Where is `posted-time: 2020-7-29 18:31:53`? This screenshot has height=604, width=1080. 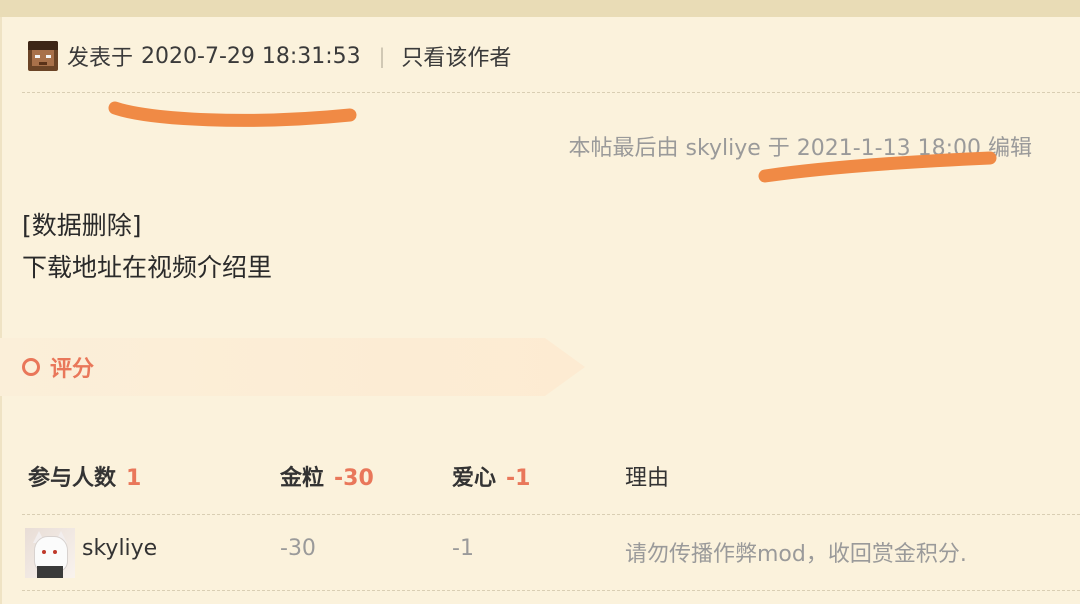
posted-time: 2020-7-29 18:31:53 is located at coordinates (251, 56).